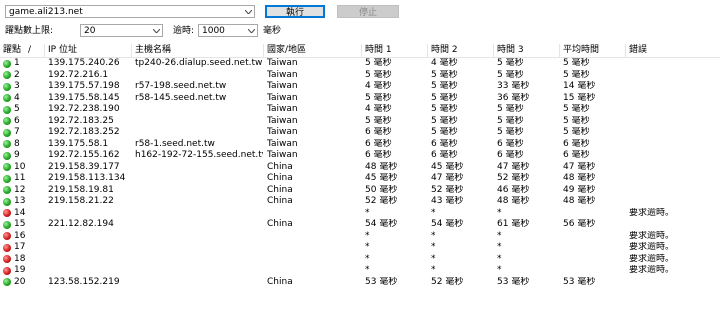 This screenshot has width=720, height=323. Describe the element at coordinates (222, 31) in the screenshot. I see `timeout-value: 1000` at that location.